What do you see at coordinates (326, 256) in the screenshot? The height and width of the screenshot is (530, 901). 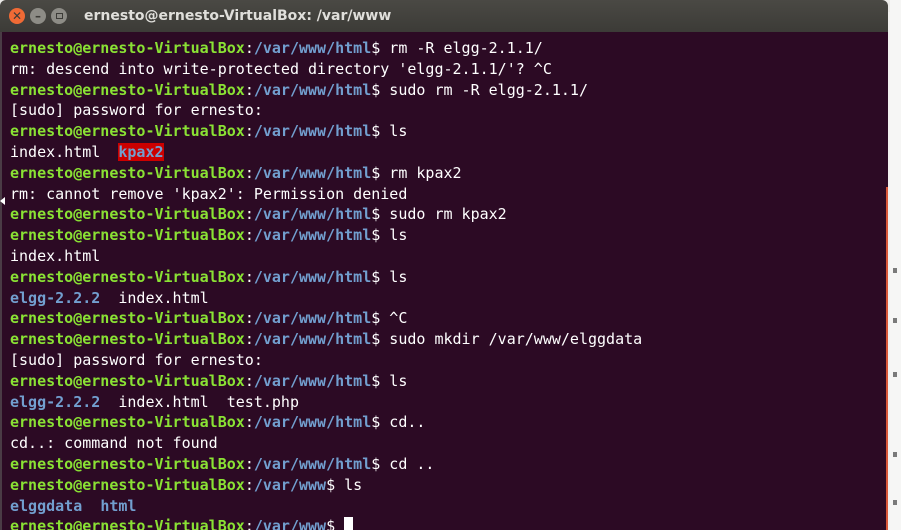 I see `terminal-line: index.html` at bounding box center [326, 256].